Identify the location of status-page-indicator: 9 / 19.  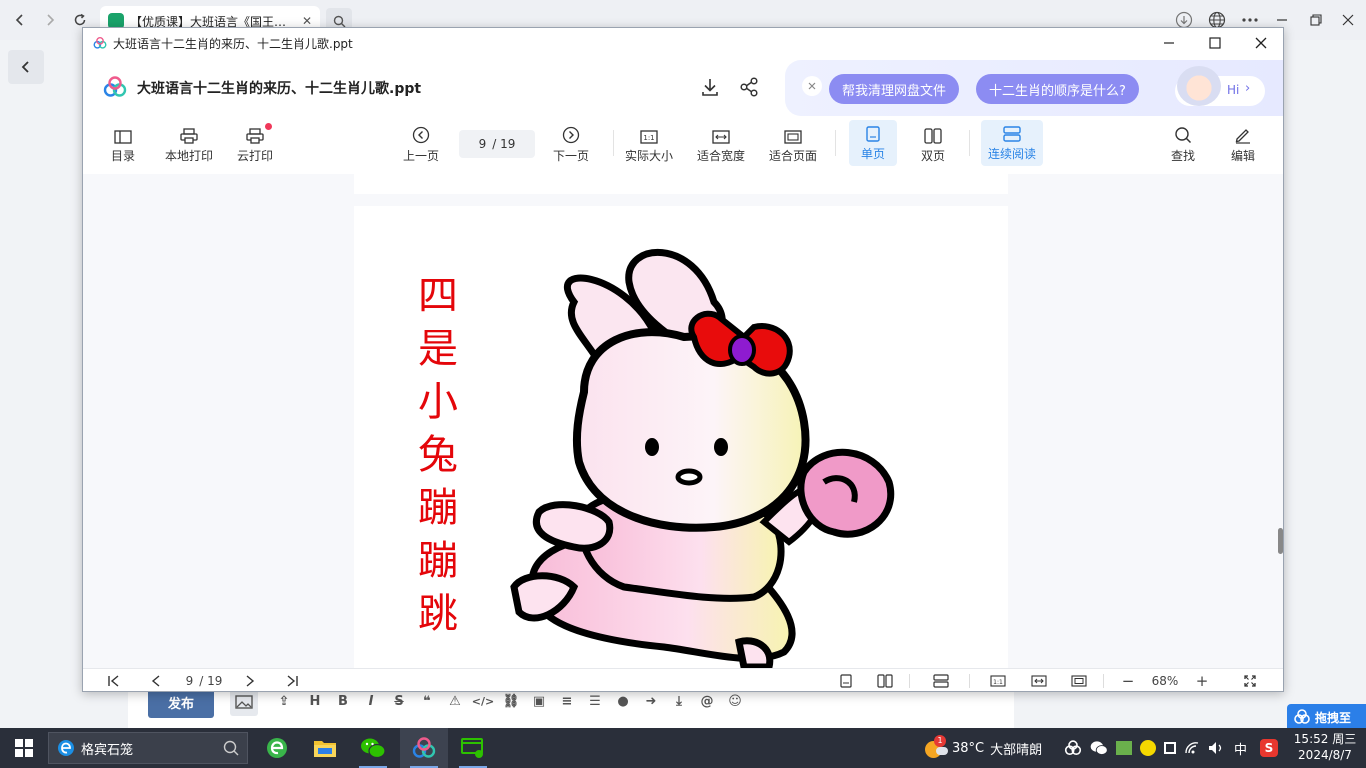
(204, 681).